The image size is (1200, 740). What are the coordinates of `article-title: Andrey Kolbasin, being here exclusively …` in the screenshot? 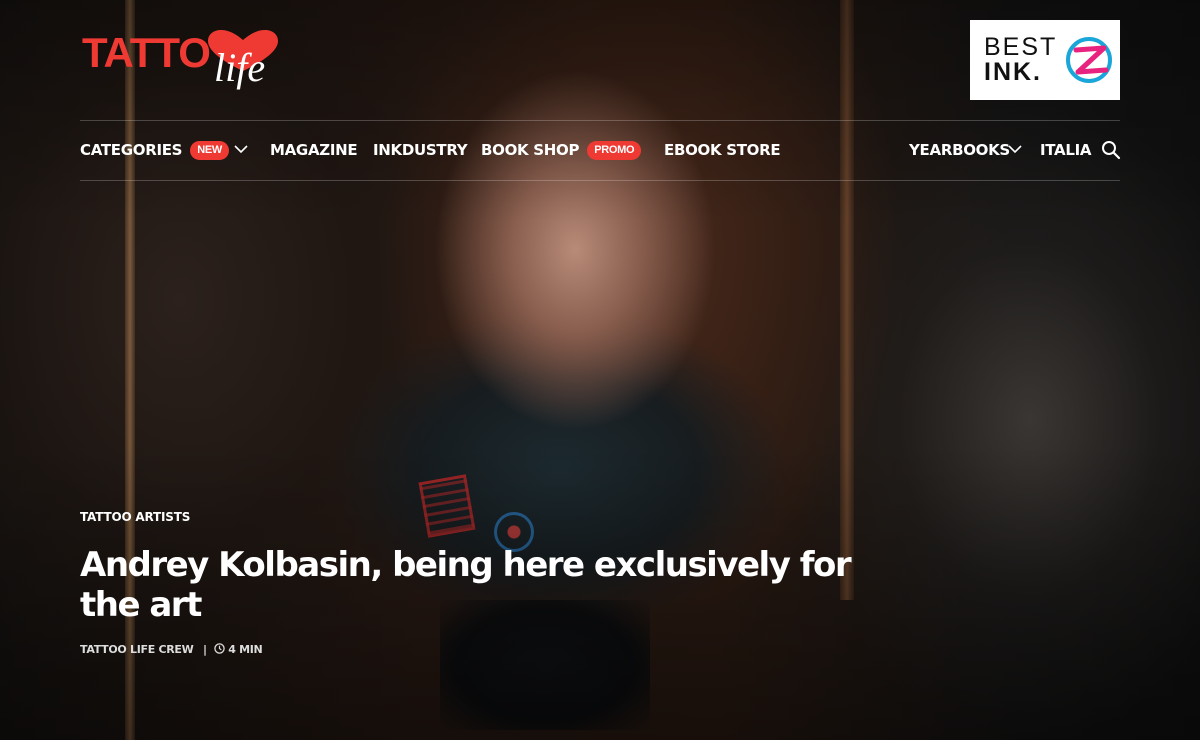 It's located at (480, 585).